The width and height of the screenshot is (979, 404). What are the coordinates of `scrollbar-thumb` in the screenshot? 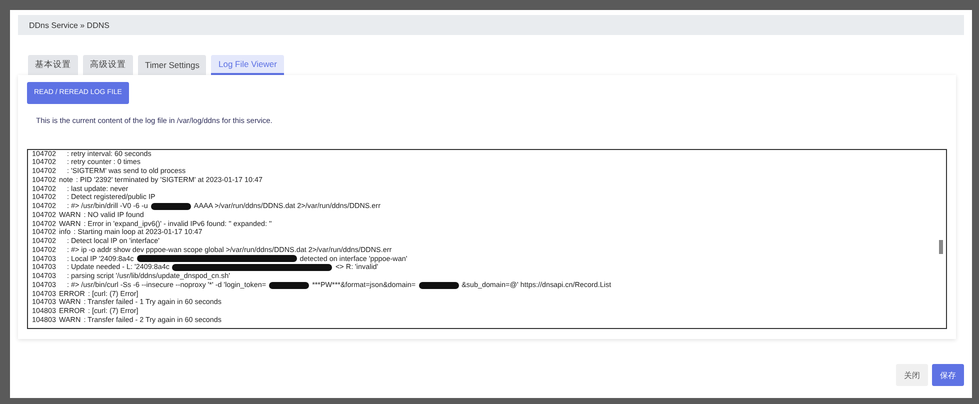 It's located at (941, 247).